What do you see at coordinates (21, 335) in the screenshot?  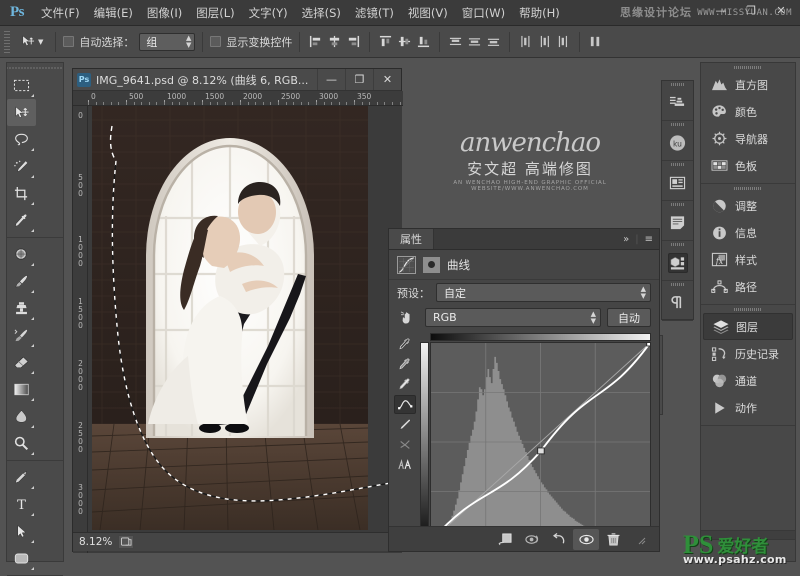 I see `history-brush-tool` at bounding box center [21, 335].